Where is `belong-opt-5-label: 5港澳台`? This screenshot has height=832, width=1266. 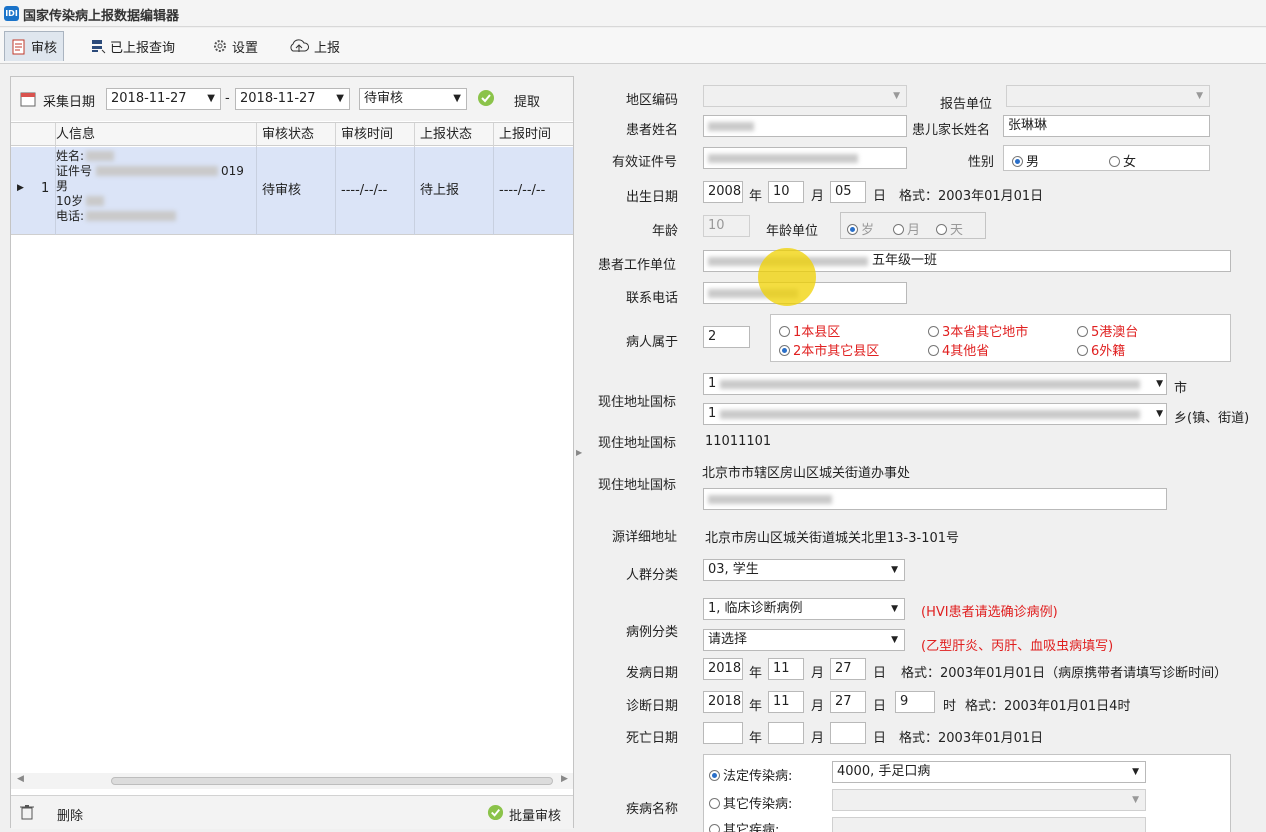
belong-opt-5-label: 5港澳台 is located at coordinates (1115, 332).